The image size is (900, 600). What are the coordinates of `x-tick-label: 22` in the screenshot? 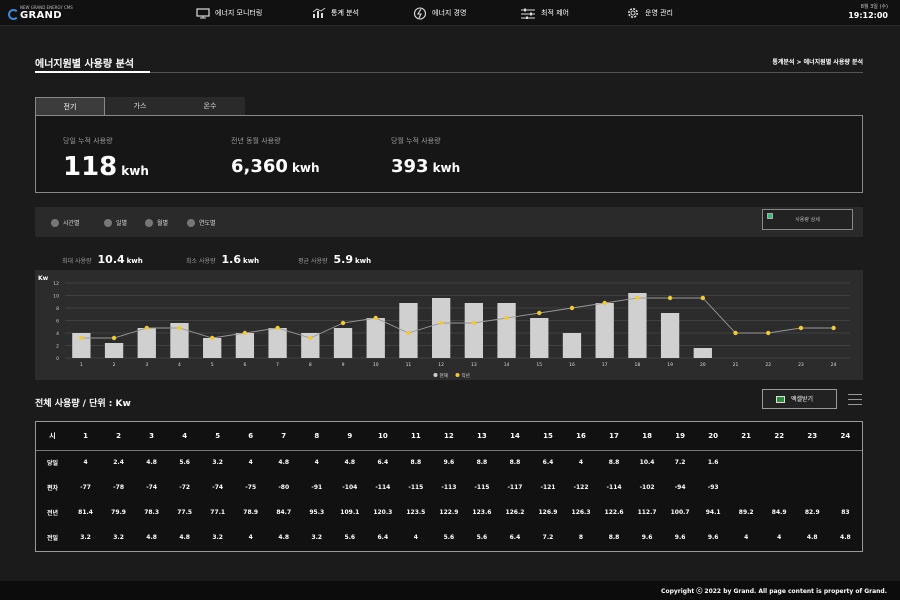 It's located at (768, 365).